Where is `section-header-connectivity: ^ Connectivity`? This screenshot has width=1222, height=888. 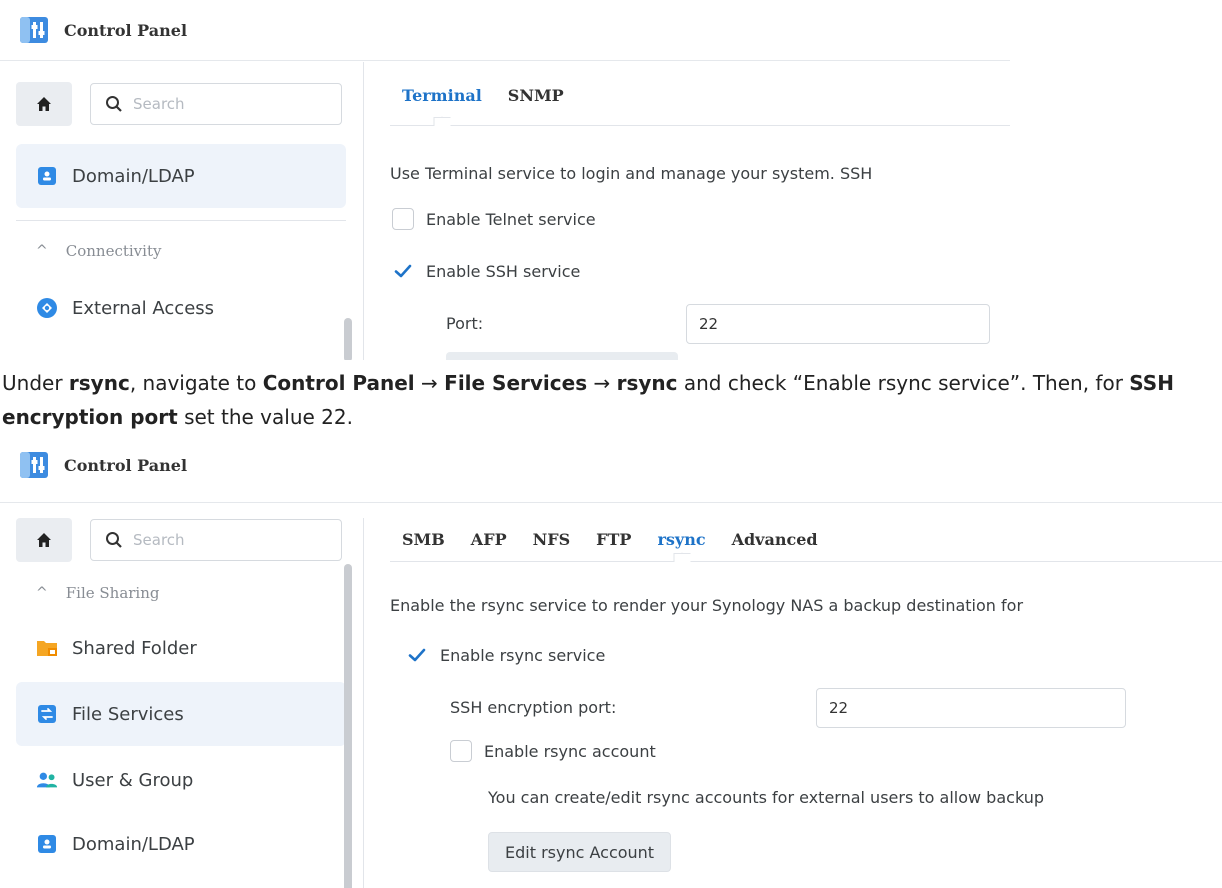
section-header-connectivity: ^ Connectivity is located at coordinates (98, 251).